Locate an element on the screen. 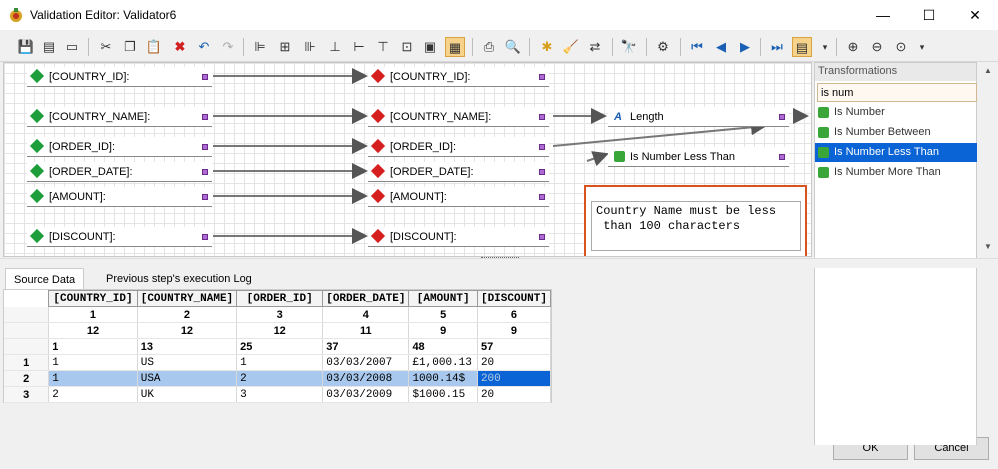 Image resolution: width=998 pixels, height=469 pixels. source-node-order-id: [ORDER_ID]: is located at coordinates (119, 147).